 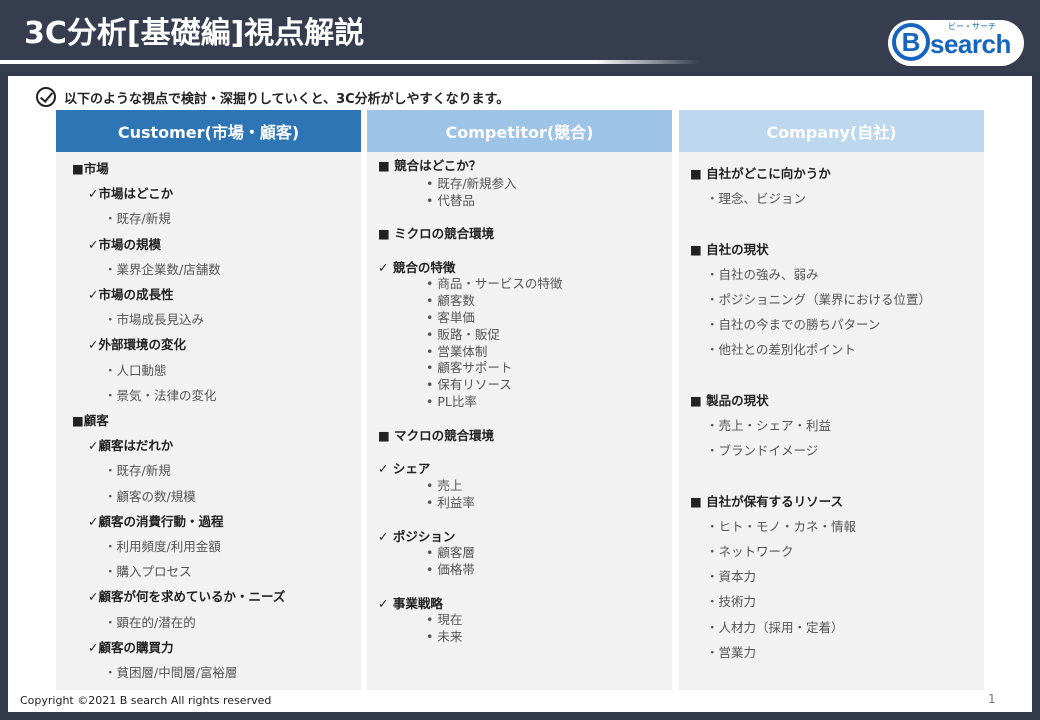 What do you see at coordinates (150, 622) in the screenshot?
I see `list-item: ・顕在的/潜在的` at bounding box center [150, 622].